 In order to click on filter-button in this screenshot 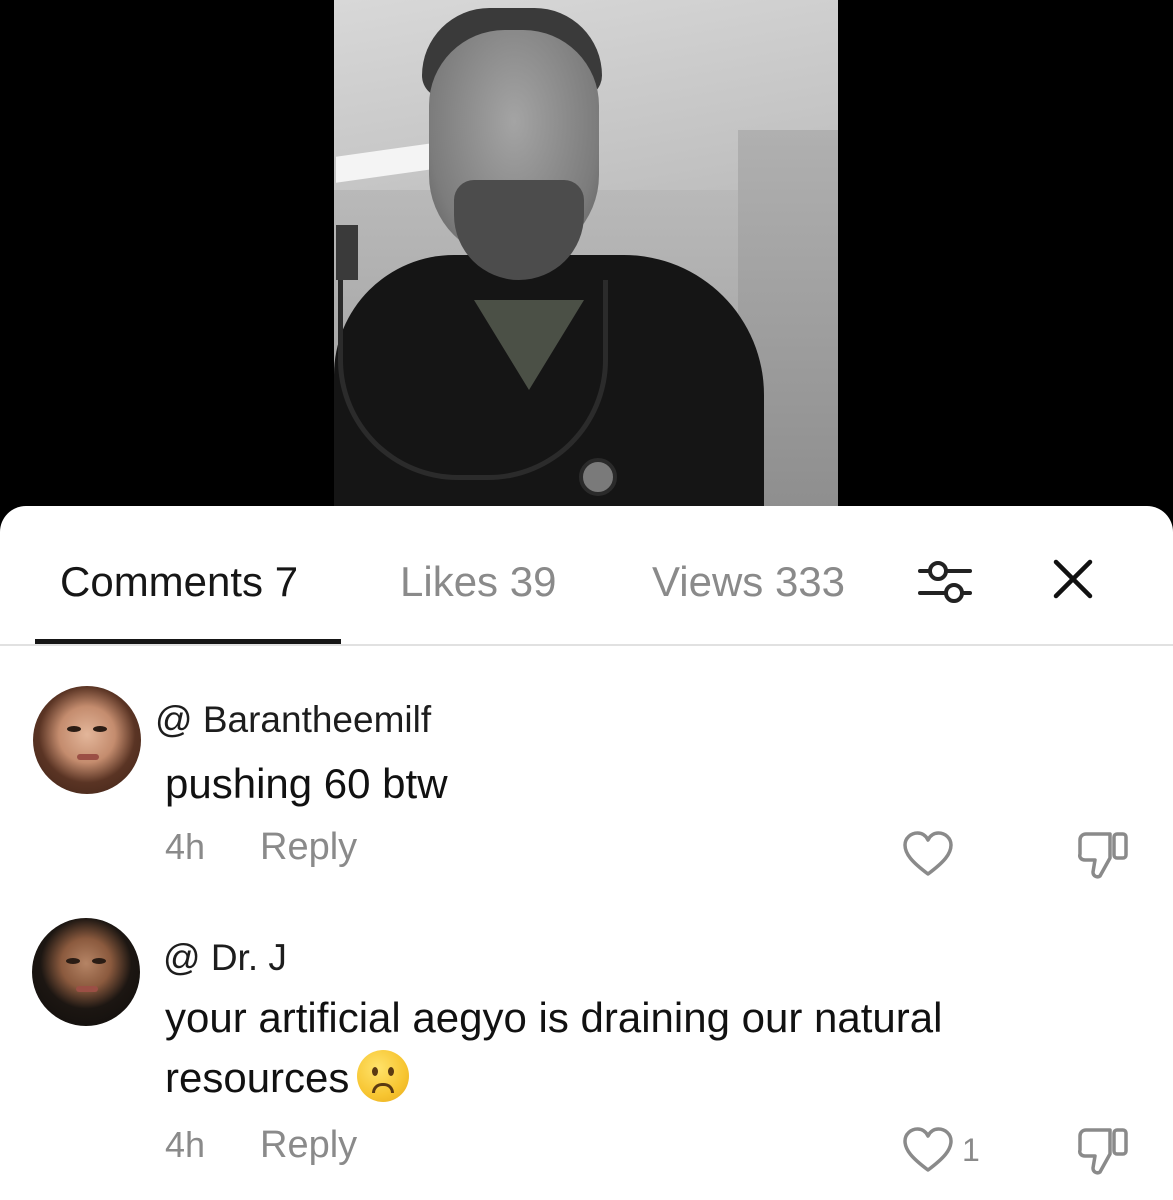, I will do `click(945, 582)`.